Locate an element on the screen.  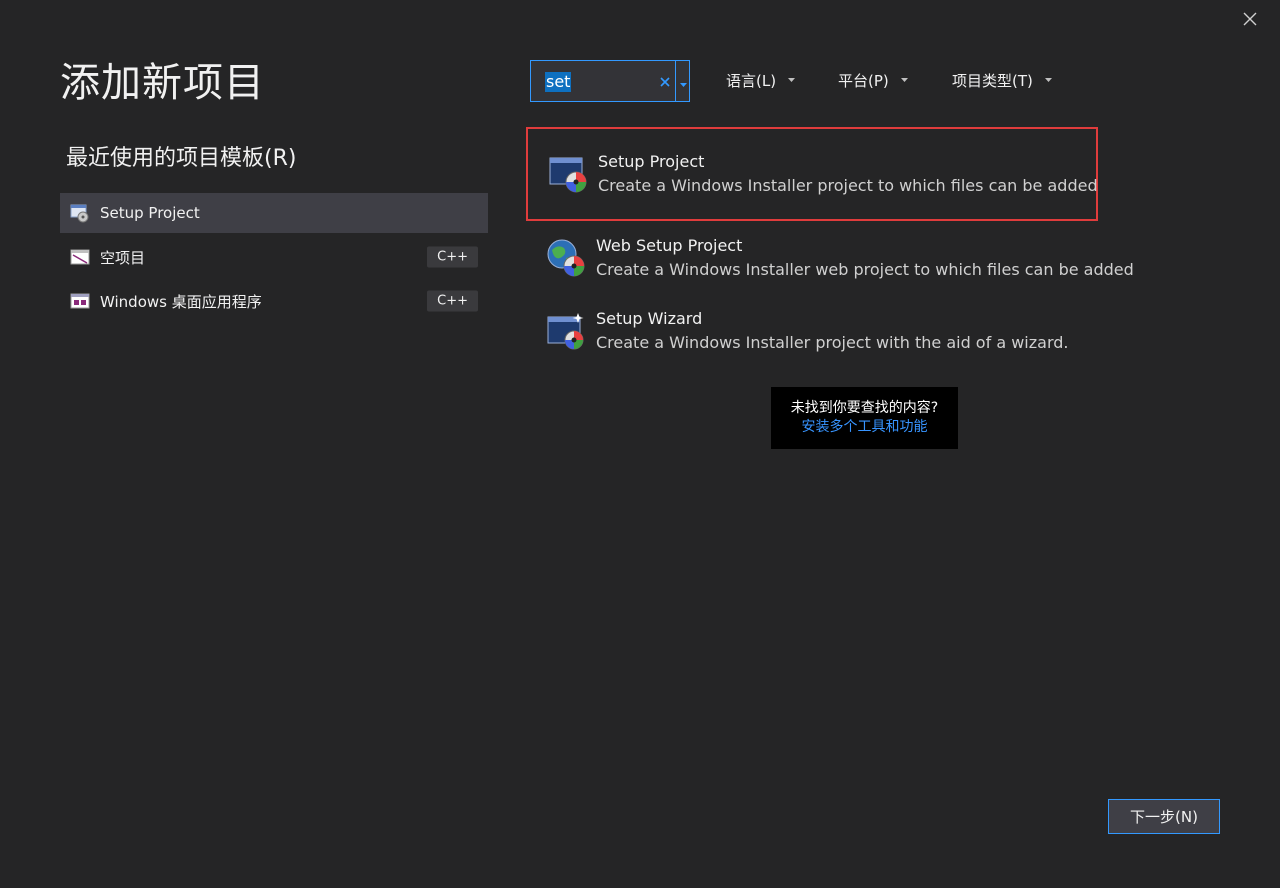
recent-templates-list: Setup Project 空项目 C++ Windows 桌面应用程序 C++ is located at coordinates (274, 257).